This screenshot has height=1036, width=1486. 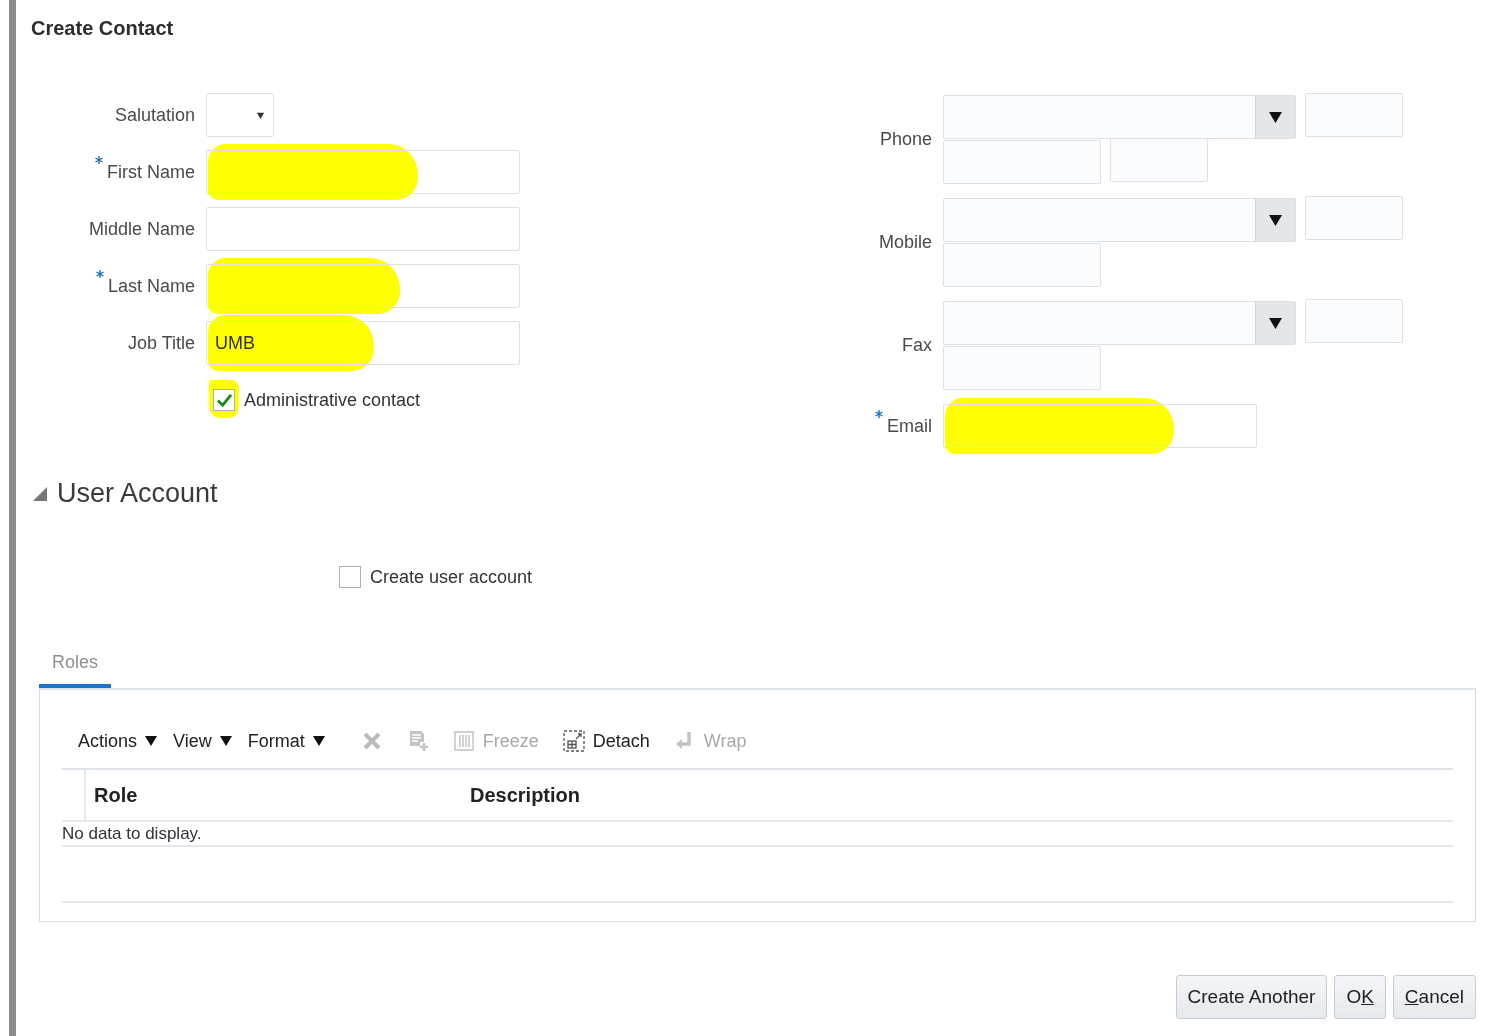 What do you see at coordinates (286, 741) in the screenshot?
I see `menu-button: Format` at bounding box center [286, 741].